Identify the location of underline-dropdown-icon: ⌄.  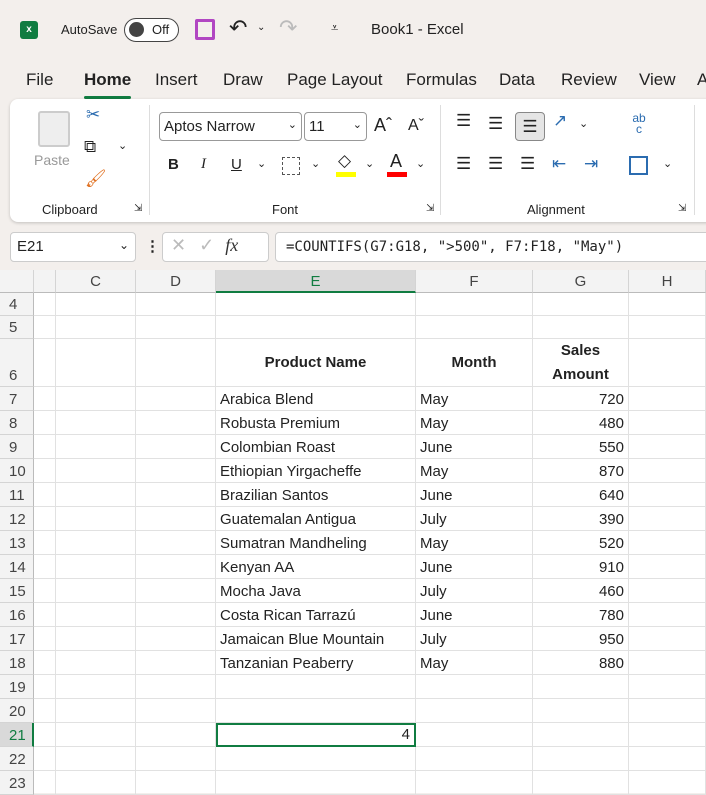
(261, 163).